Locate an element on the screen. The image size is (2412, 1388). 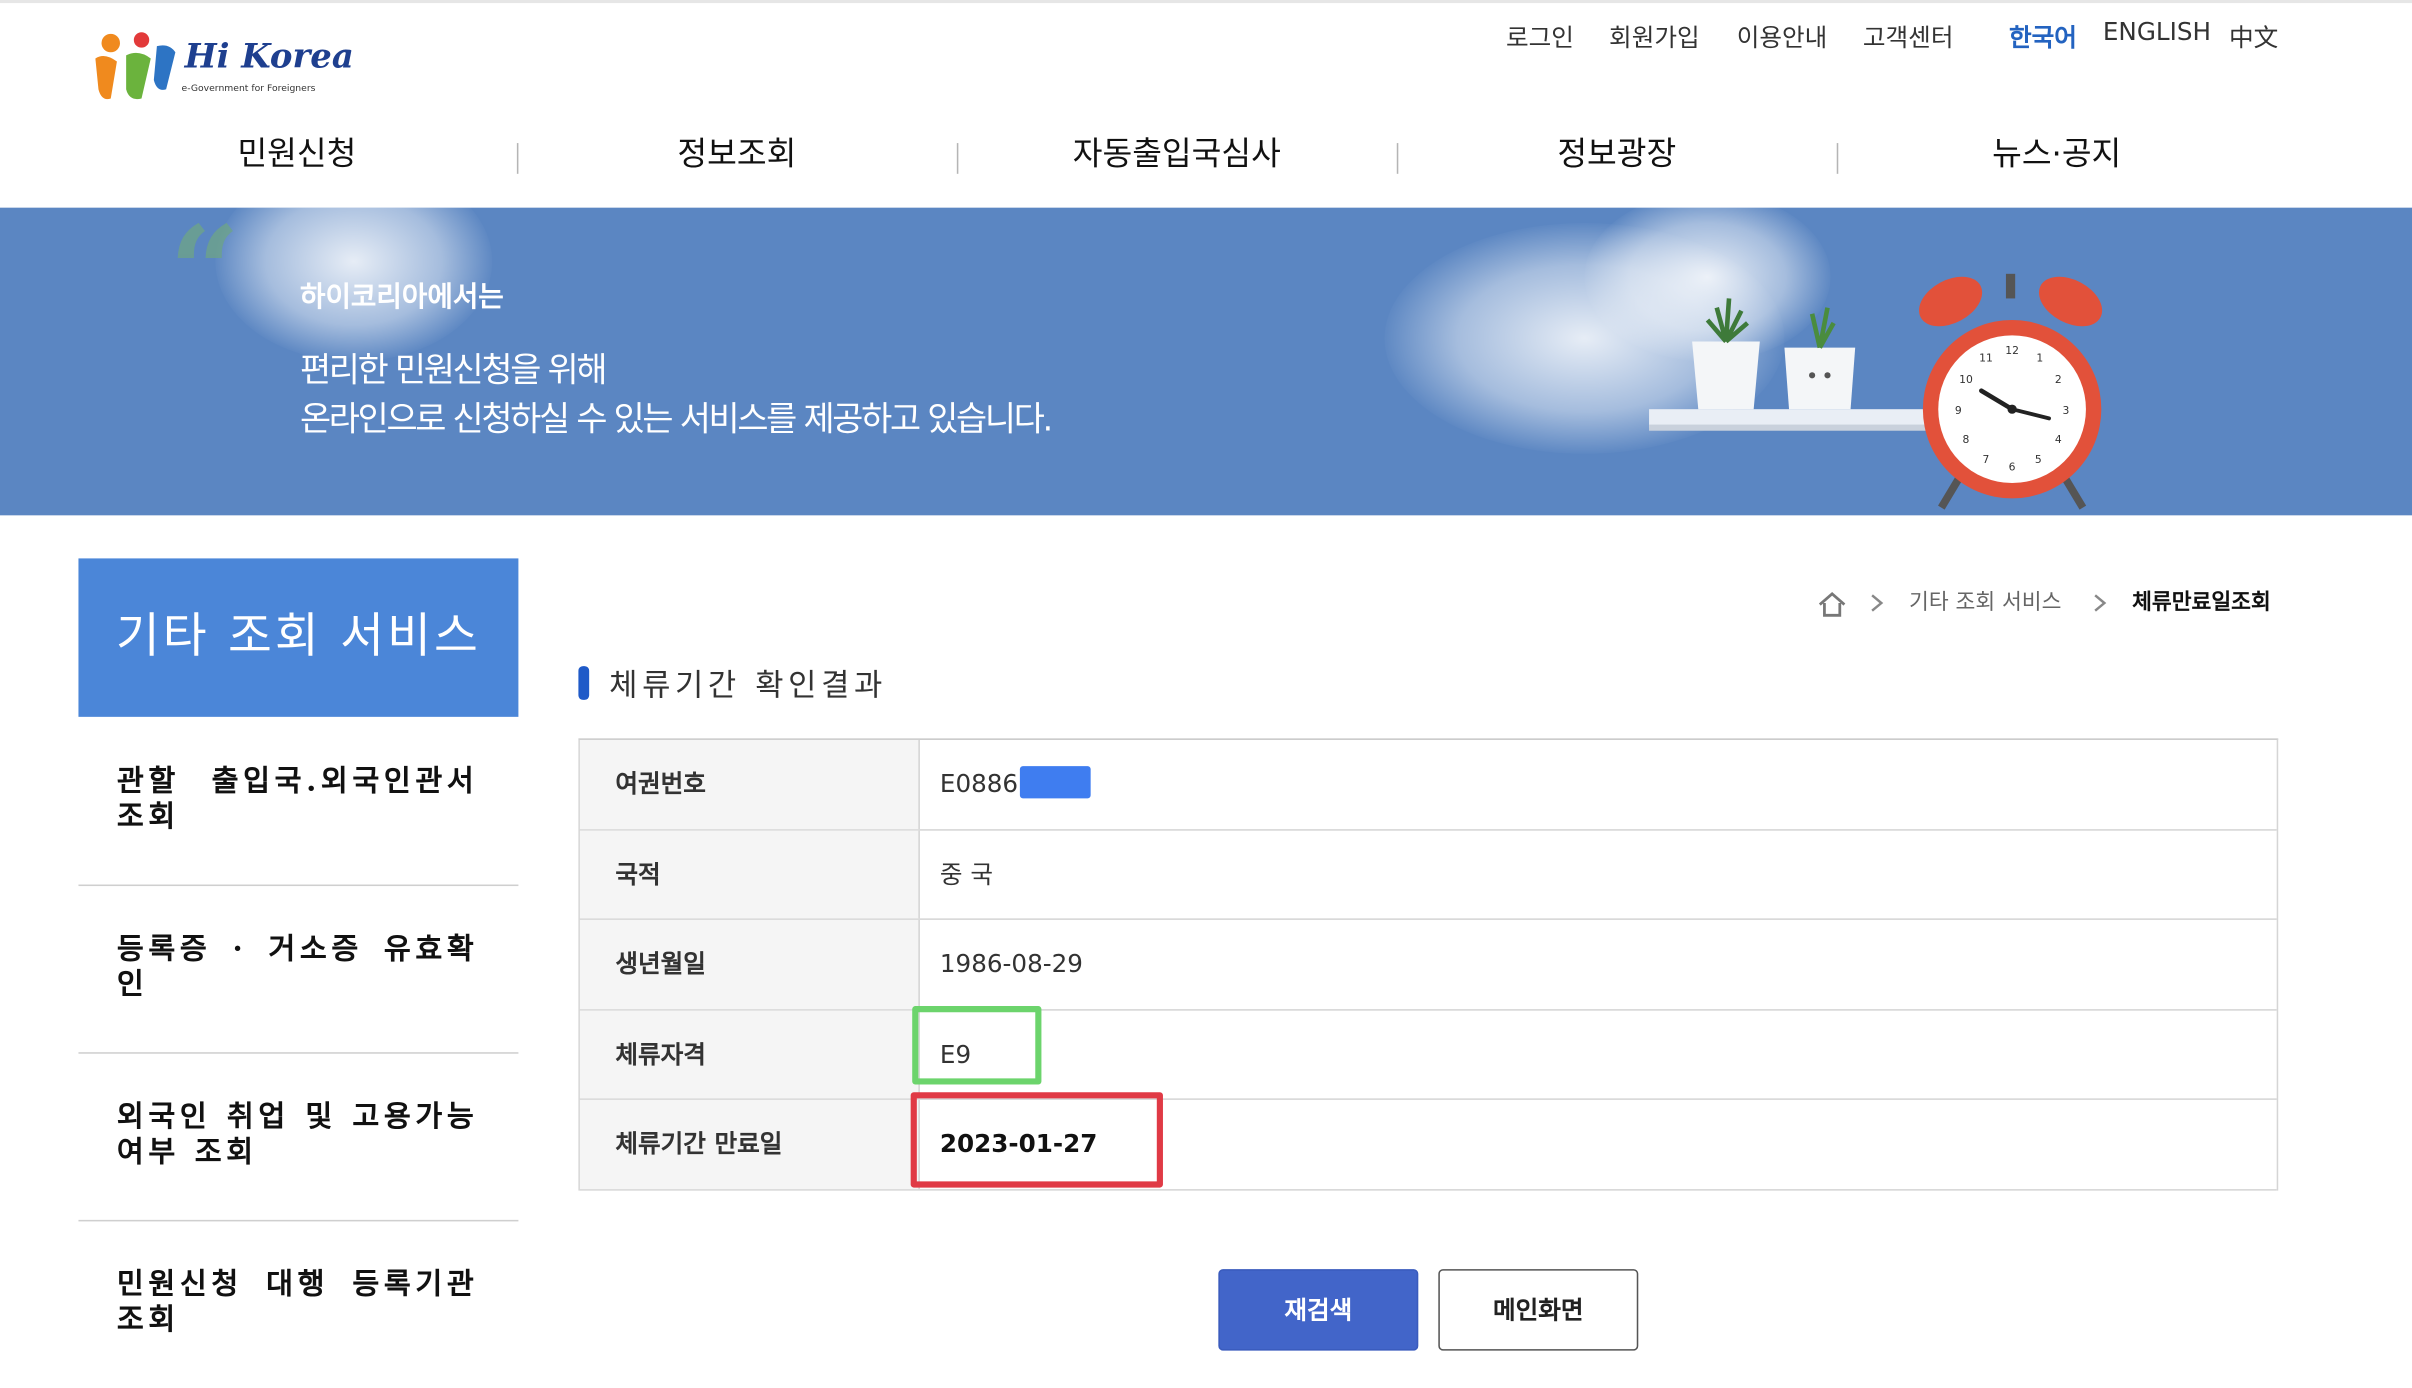
sidebar-item-agency-lookup: 민원신청 대행 등록기관 조회 is located at coordinates (298, 1304).